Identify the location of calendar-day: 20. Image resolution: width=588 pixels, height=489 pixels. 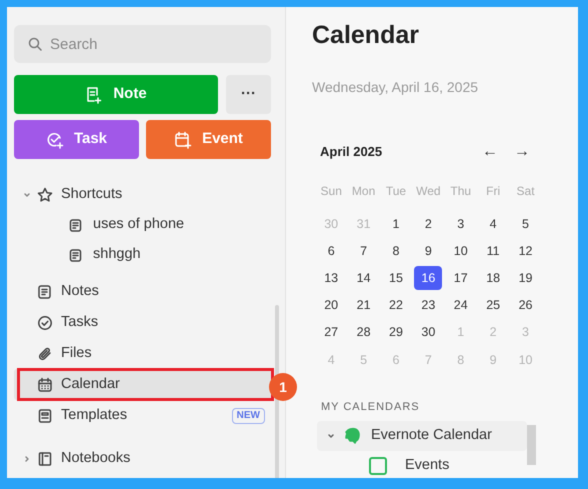
(331, 306).